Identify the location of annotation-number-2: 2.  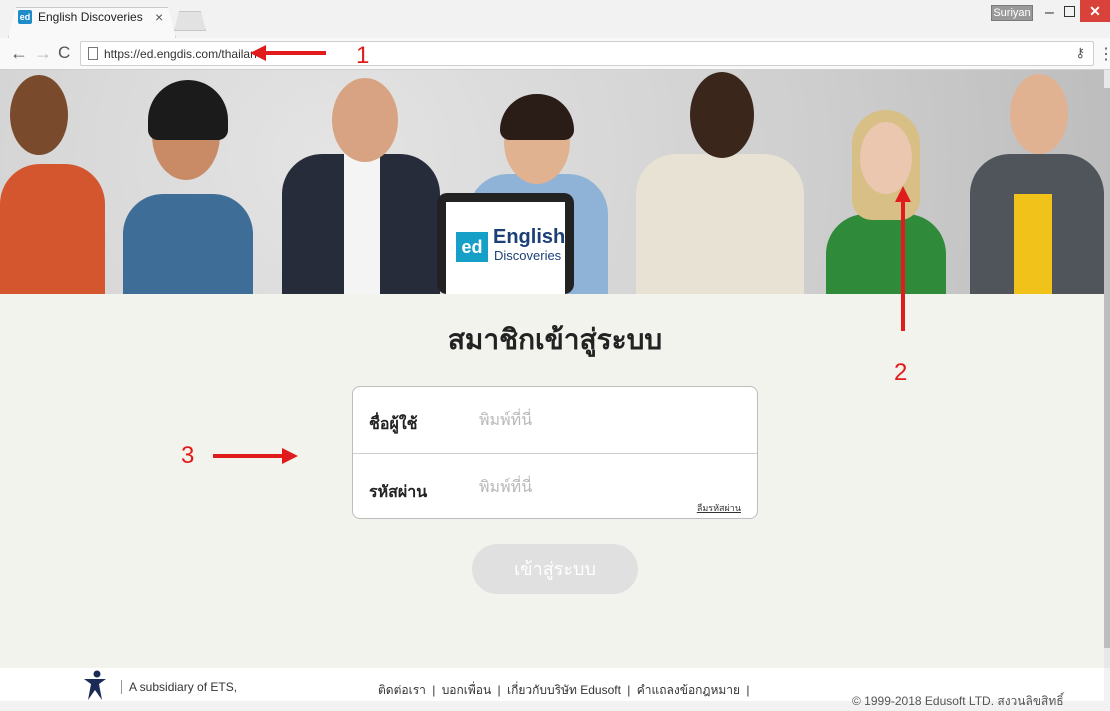
(901, 372).